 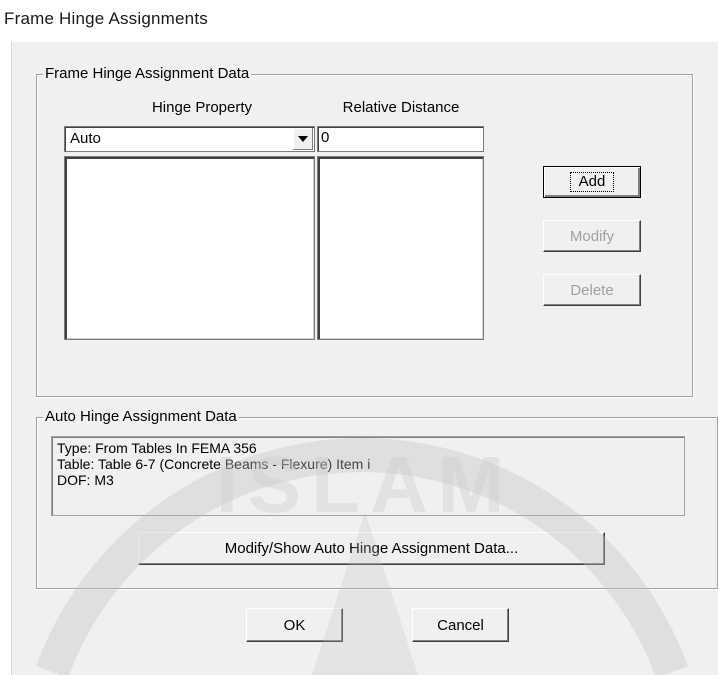 I want to click on chevron-down-icon, so click(x=303, y=139).